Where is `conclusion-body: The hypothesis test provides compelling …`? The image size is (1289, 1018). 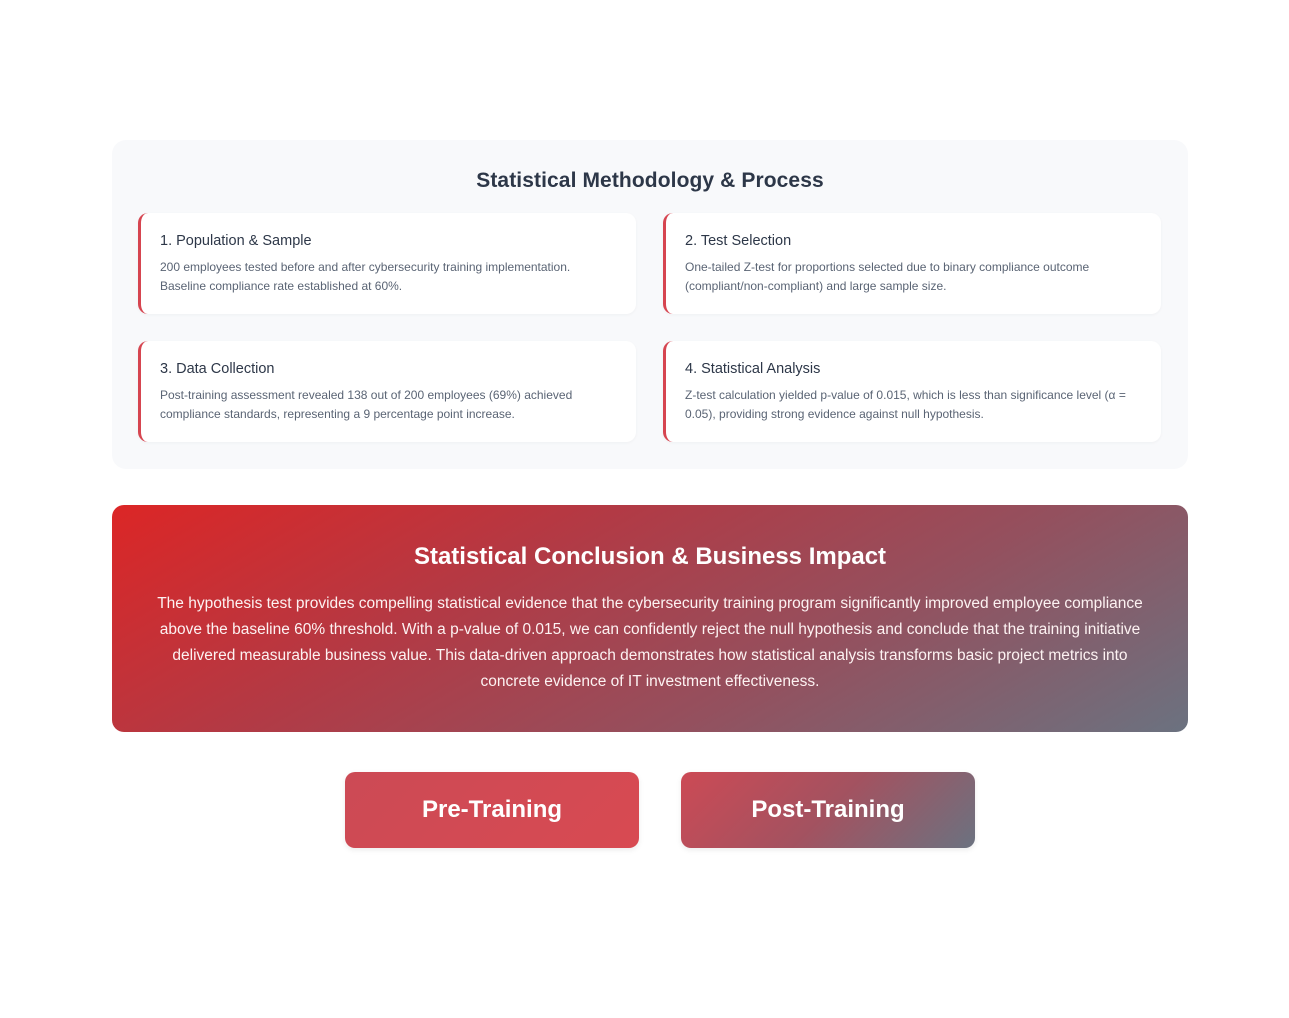
conclusion-body: The hypothesis test provides compelling … is located at coordinates (650, 642).